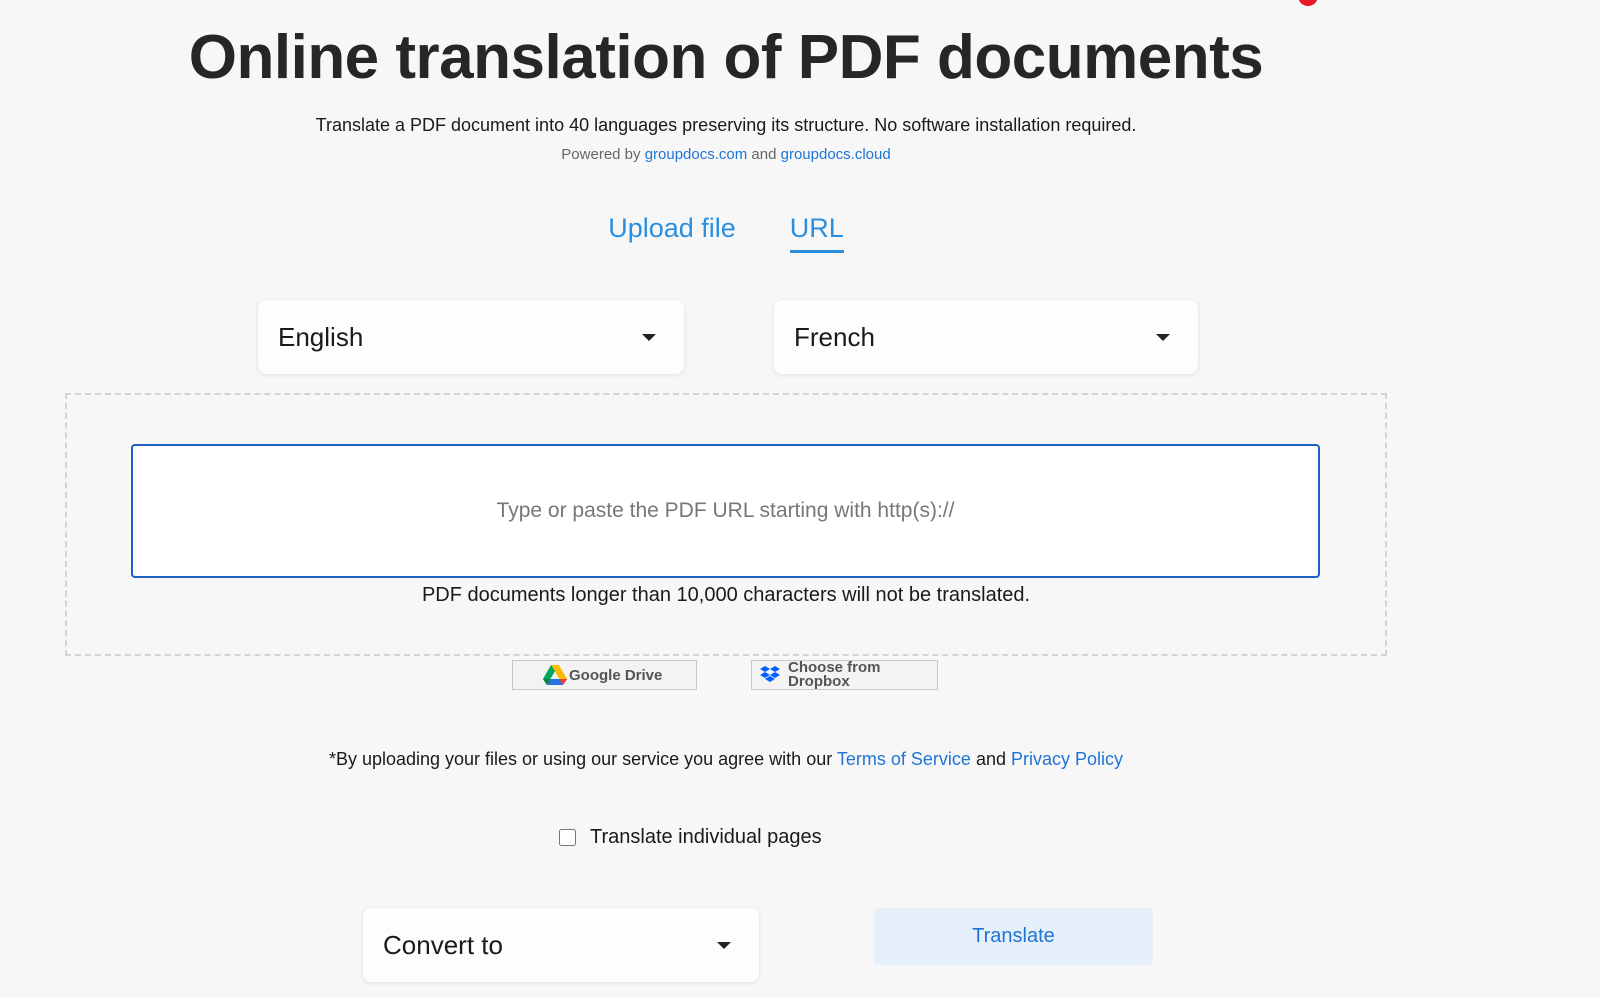 This screenshot has height=997, width=1600. I want to click on dropbox-icon, so click(770, 674).